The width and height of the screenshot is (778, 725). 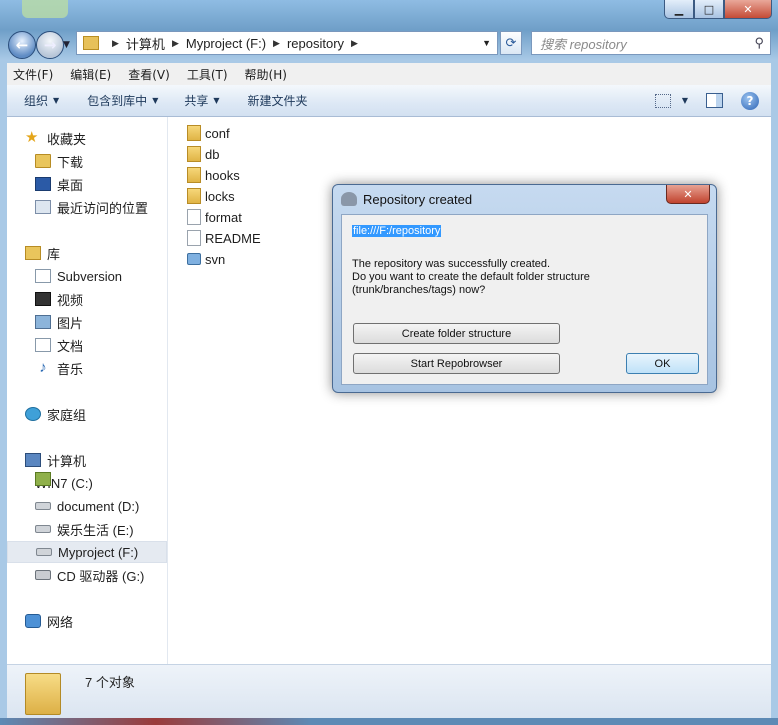 I want to click on nav-item-drive-c: WIN7 (C:), so click(x=64, y=483).